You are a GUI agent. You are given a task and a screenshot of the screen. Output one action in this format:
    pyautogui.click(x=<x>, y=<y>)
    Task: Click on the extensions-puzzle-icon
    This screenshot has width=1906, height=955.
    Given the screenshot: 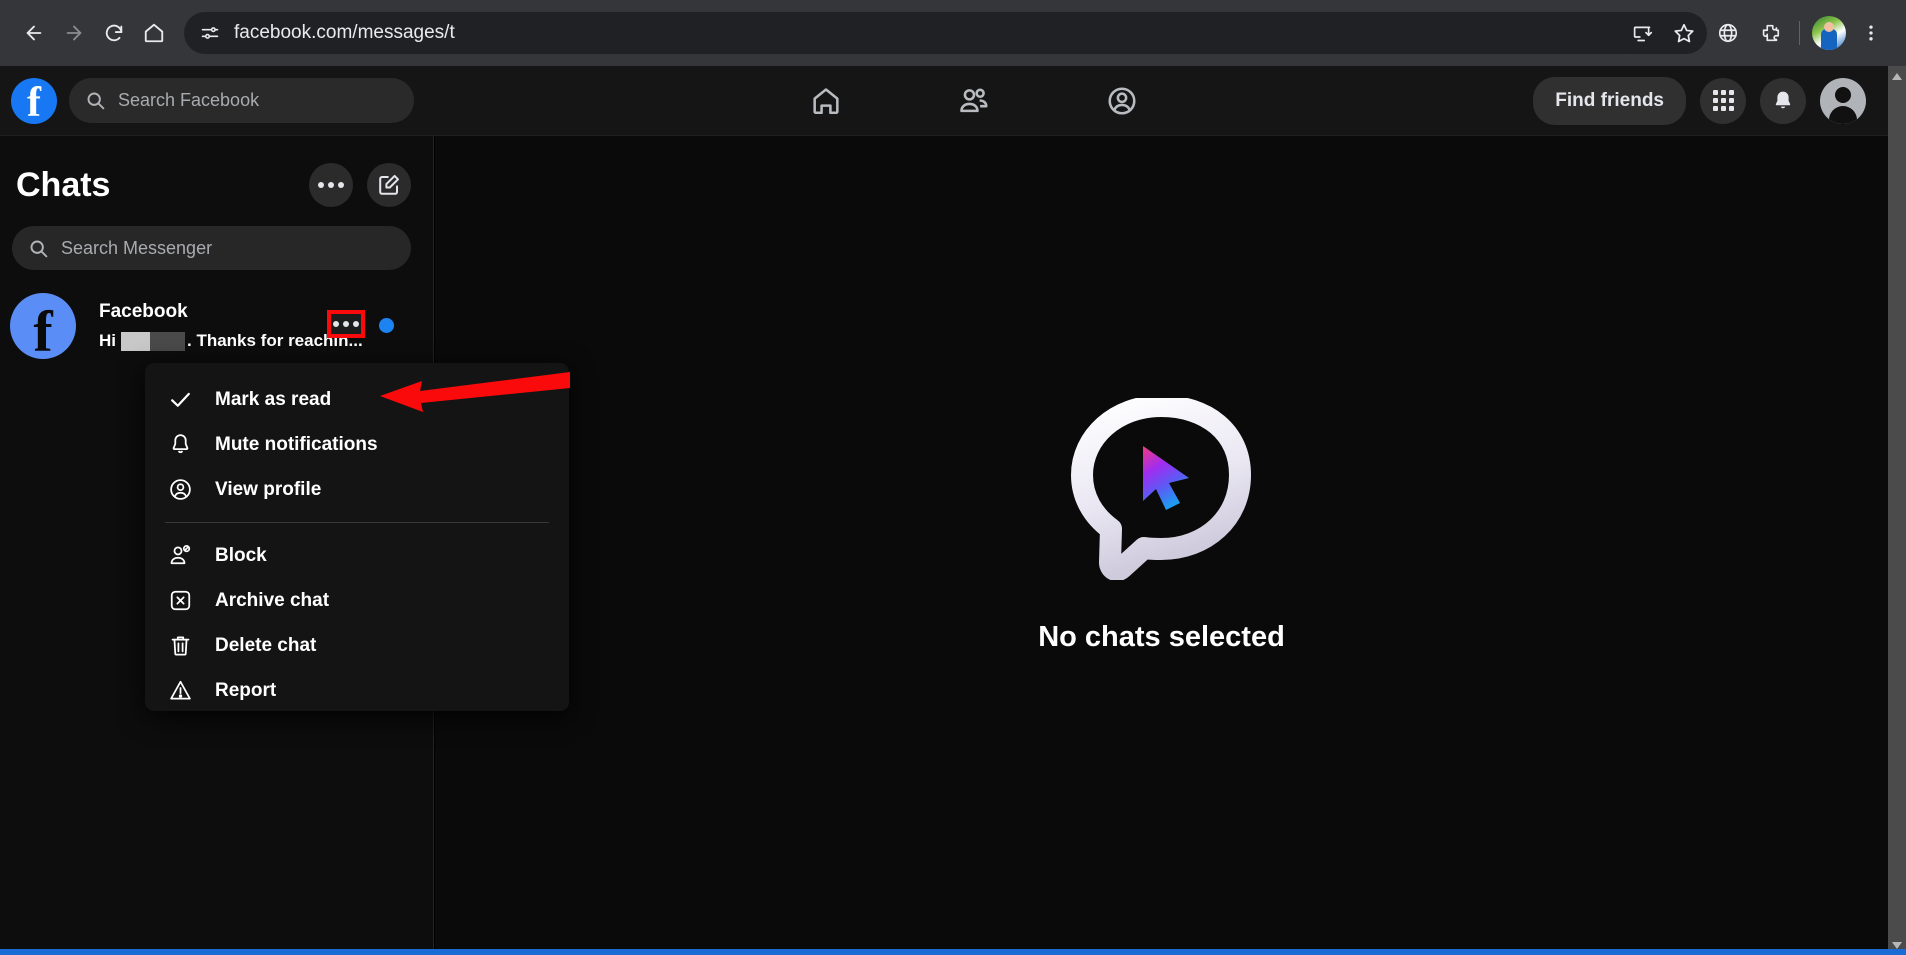 What is the action you would take?
    pyautogui.click(x=1771, y=33)
    